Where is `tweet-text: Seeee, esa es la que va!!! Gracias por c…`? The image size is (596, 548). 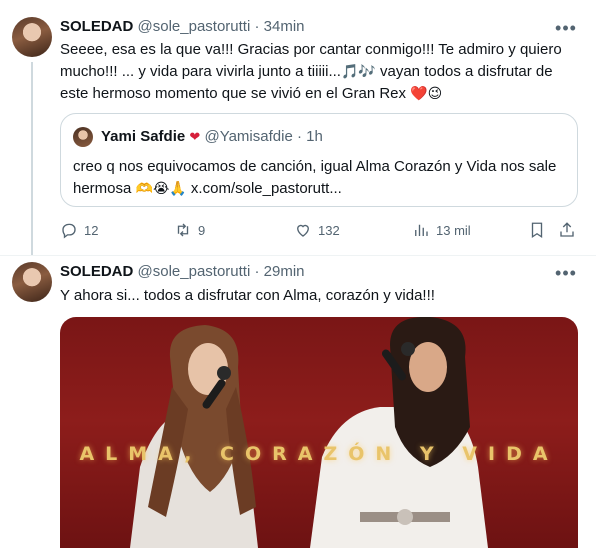 tweet-text: Seeee, esa es la que va!!! Gracias por c… is located at coordinates (320, 72).